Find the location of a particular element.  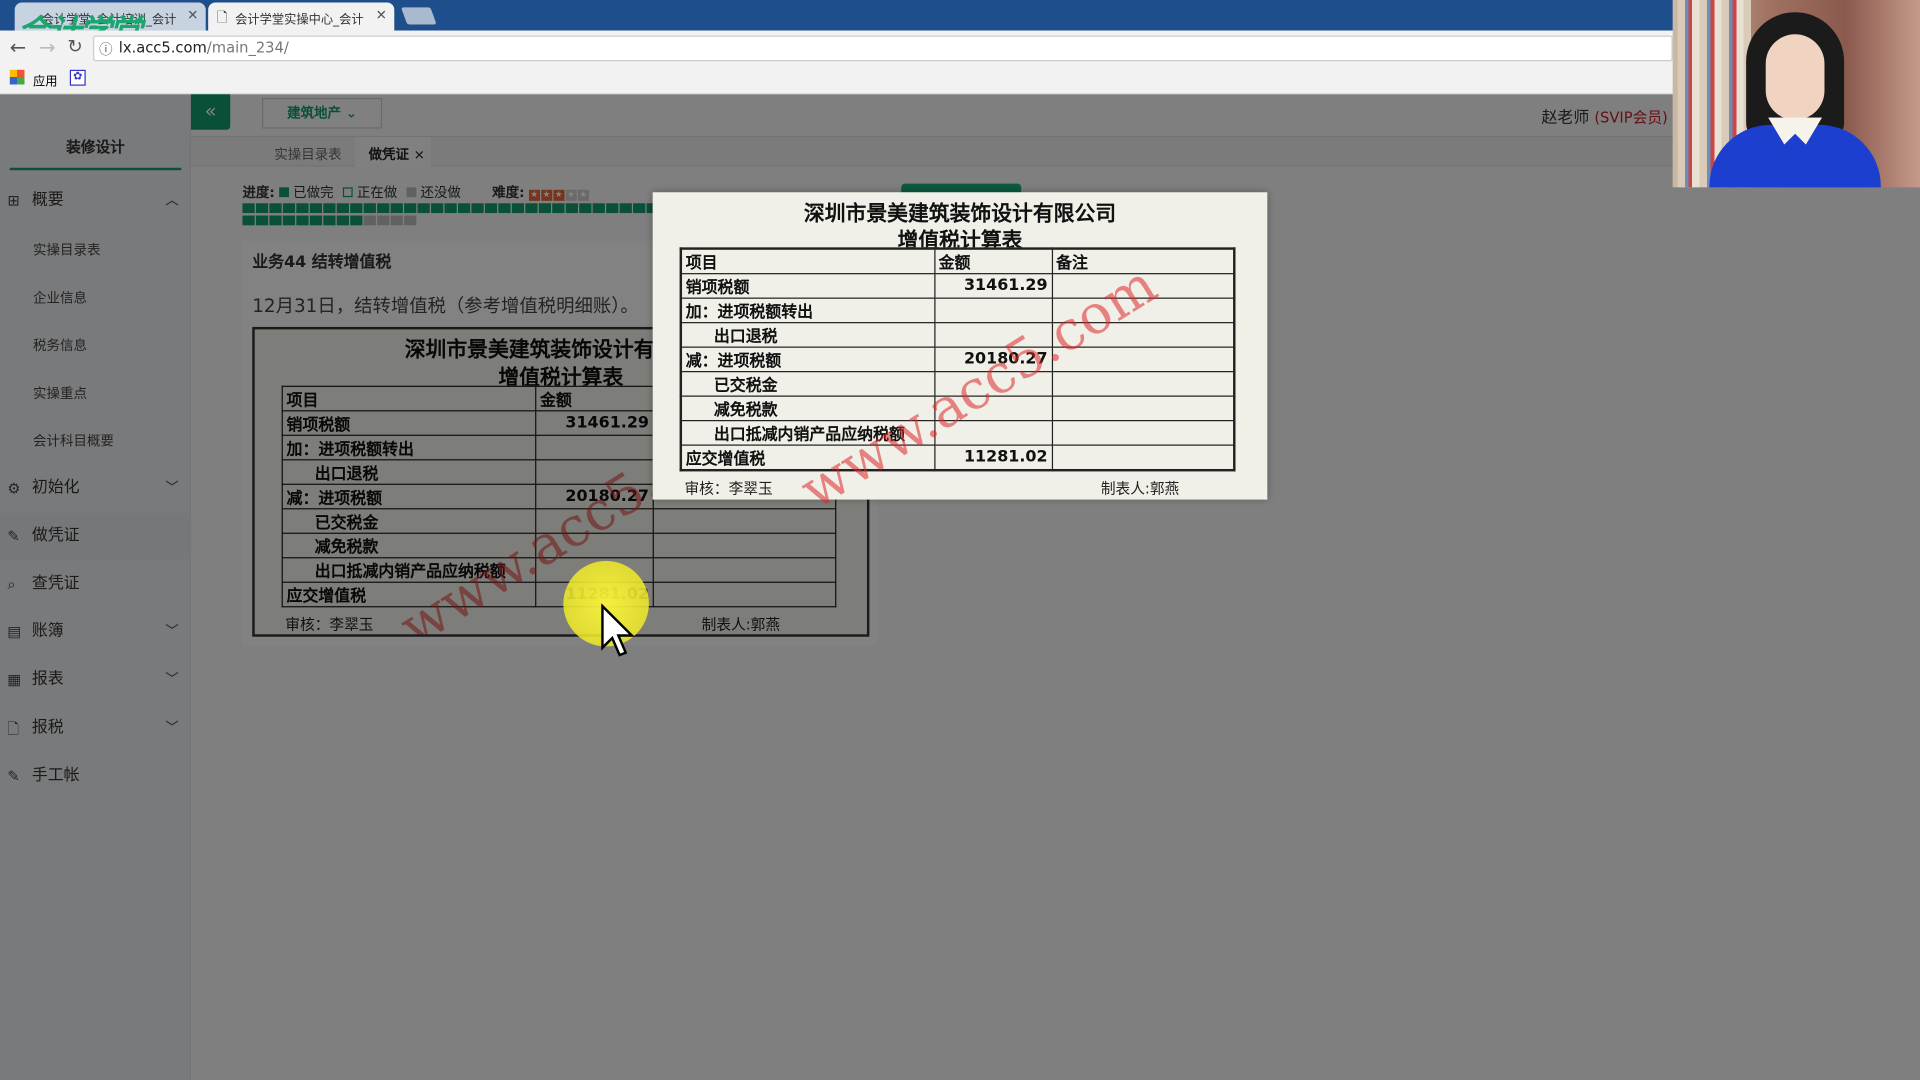

webcam-video is located at coordinates (1796, 94).